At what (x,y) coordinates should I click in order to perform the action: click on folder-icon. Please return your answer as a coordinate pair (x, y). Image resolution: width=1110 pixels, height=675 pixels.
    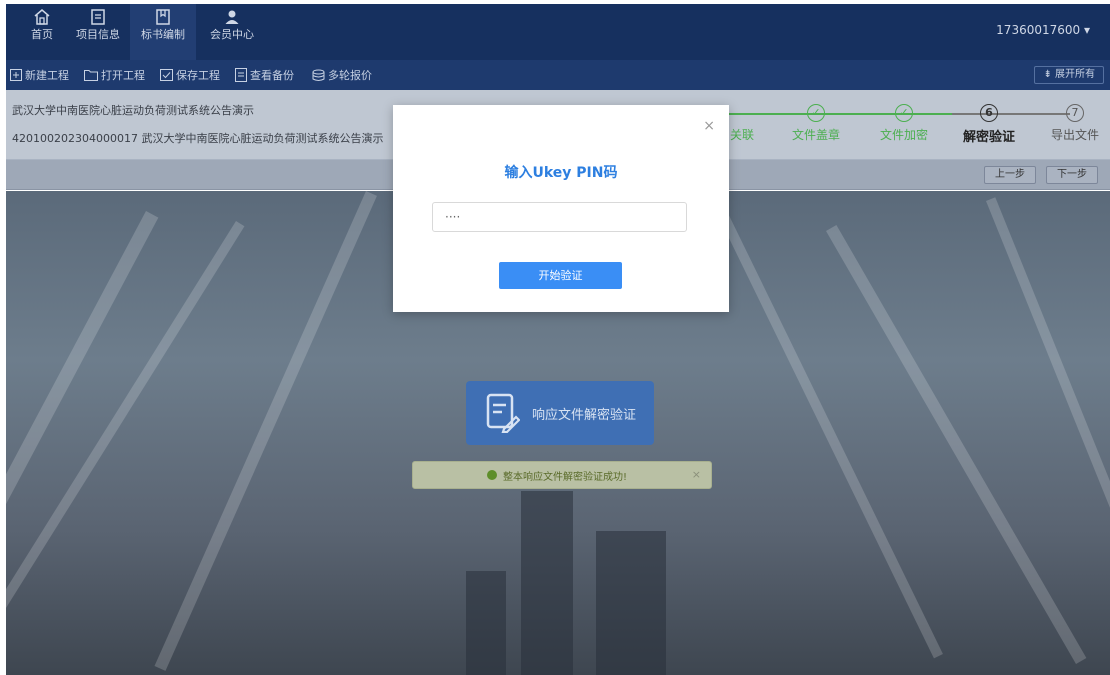
    Looking at the image, I should click on (91, 75).